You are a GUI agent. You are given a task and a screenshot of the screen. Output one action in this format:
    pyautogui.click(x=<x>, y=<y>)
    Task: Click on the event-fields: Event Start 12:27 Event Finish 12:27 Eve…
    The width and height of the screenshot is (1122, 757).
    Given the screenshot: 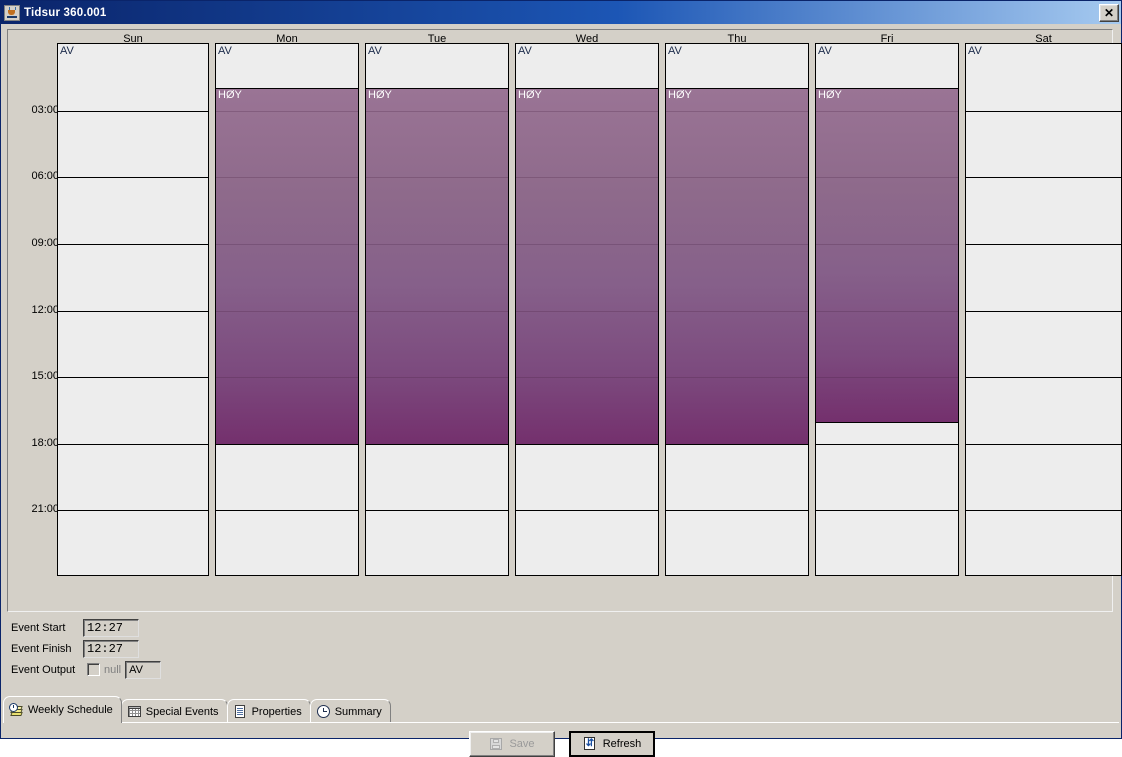 What is the action you would take?
    pyautogui.click(x=211, y=649)
    